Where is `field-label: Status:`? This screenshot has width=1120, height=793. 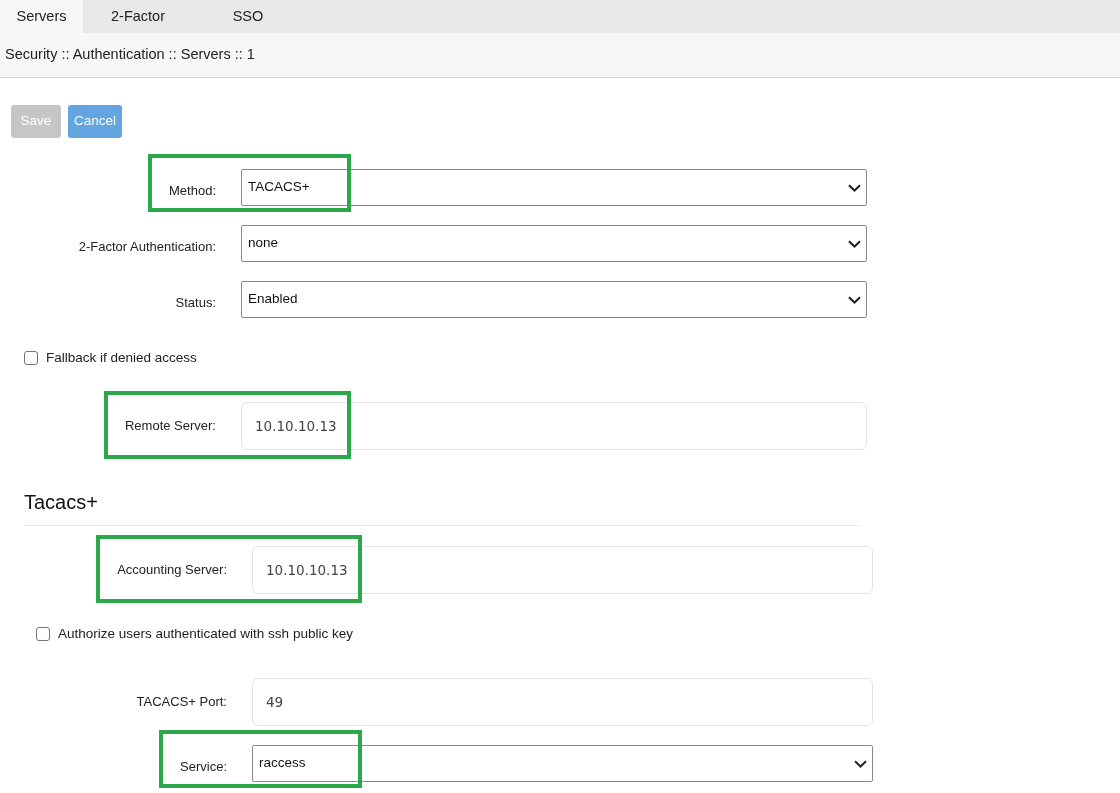 field-label: Status: is located at coordinates (195, 302).